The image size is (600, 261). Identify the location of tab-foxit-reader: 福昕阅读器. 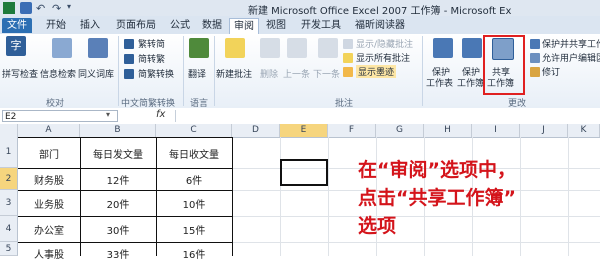
(380, 25).